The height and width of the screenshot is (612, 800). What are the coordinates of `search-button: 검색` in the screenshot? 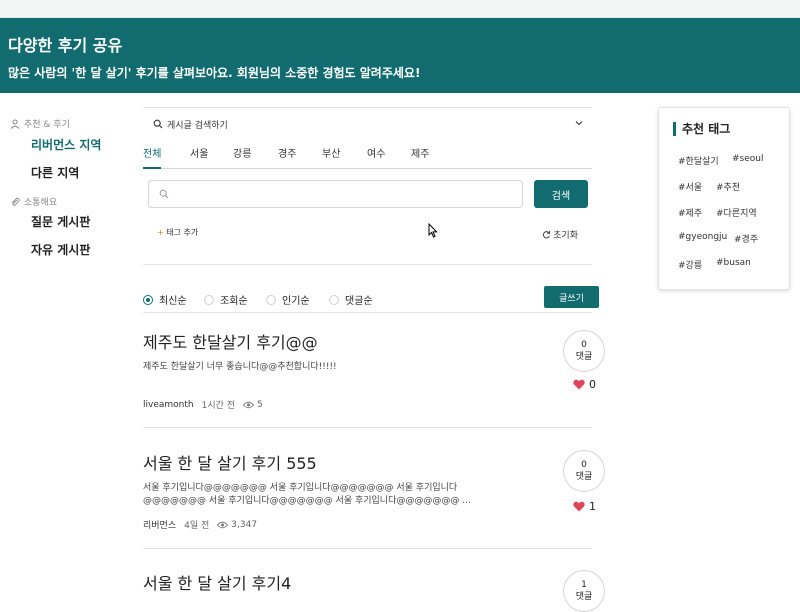 It's located at (561, 194).